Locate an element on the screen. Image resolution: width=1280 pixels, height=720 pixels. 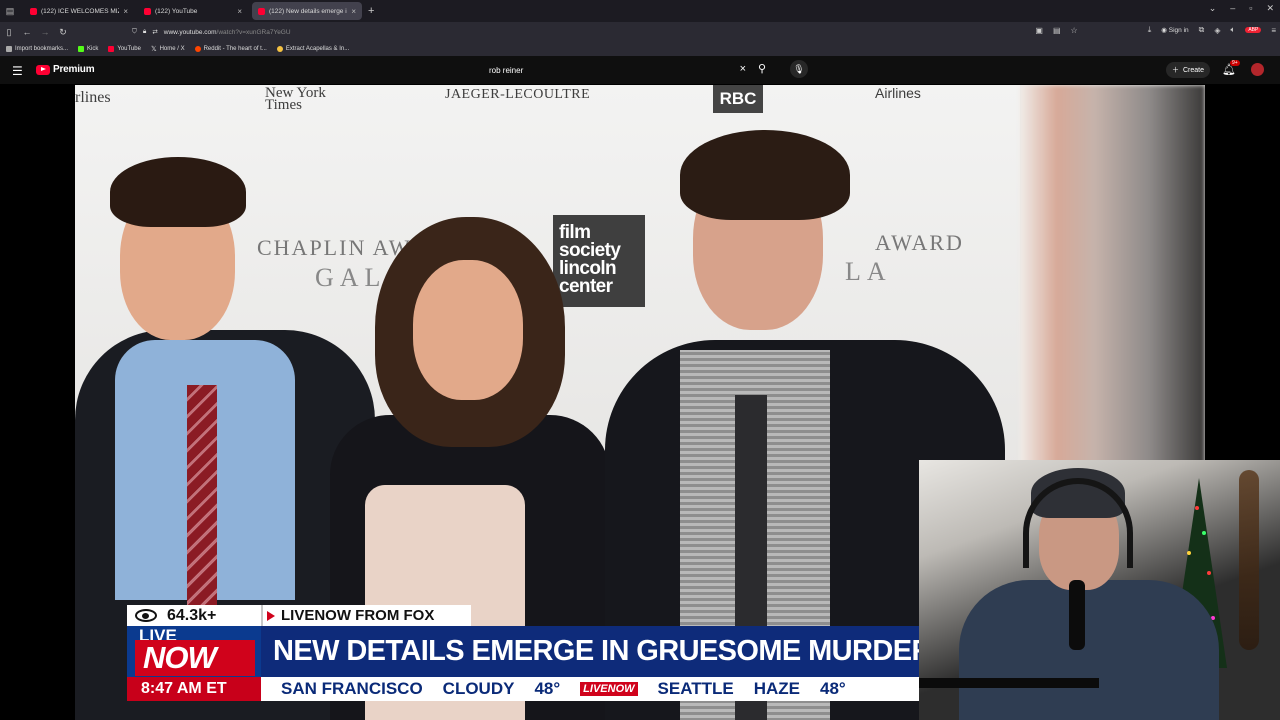
lock-icon: 🔒︎ is located at coordinates (144, 32).